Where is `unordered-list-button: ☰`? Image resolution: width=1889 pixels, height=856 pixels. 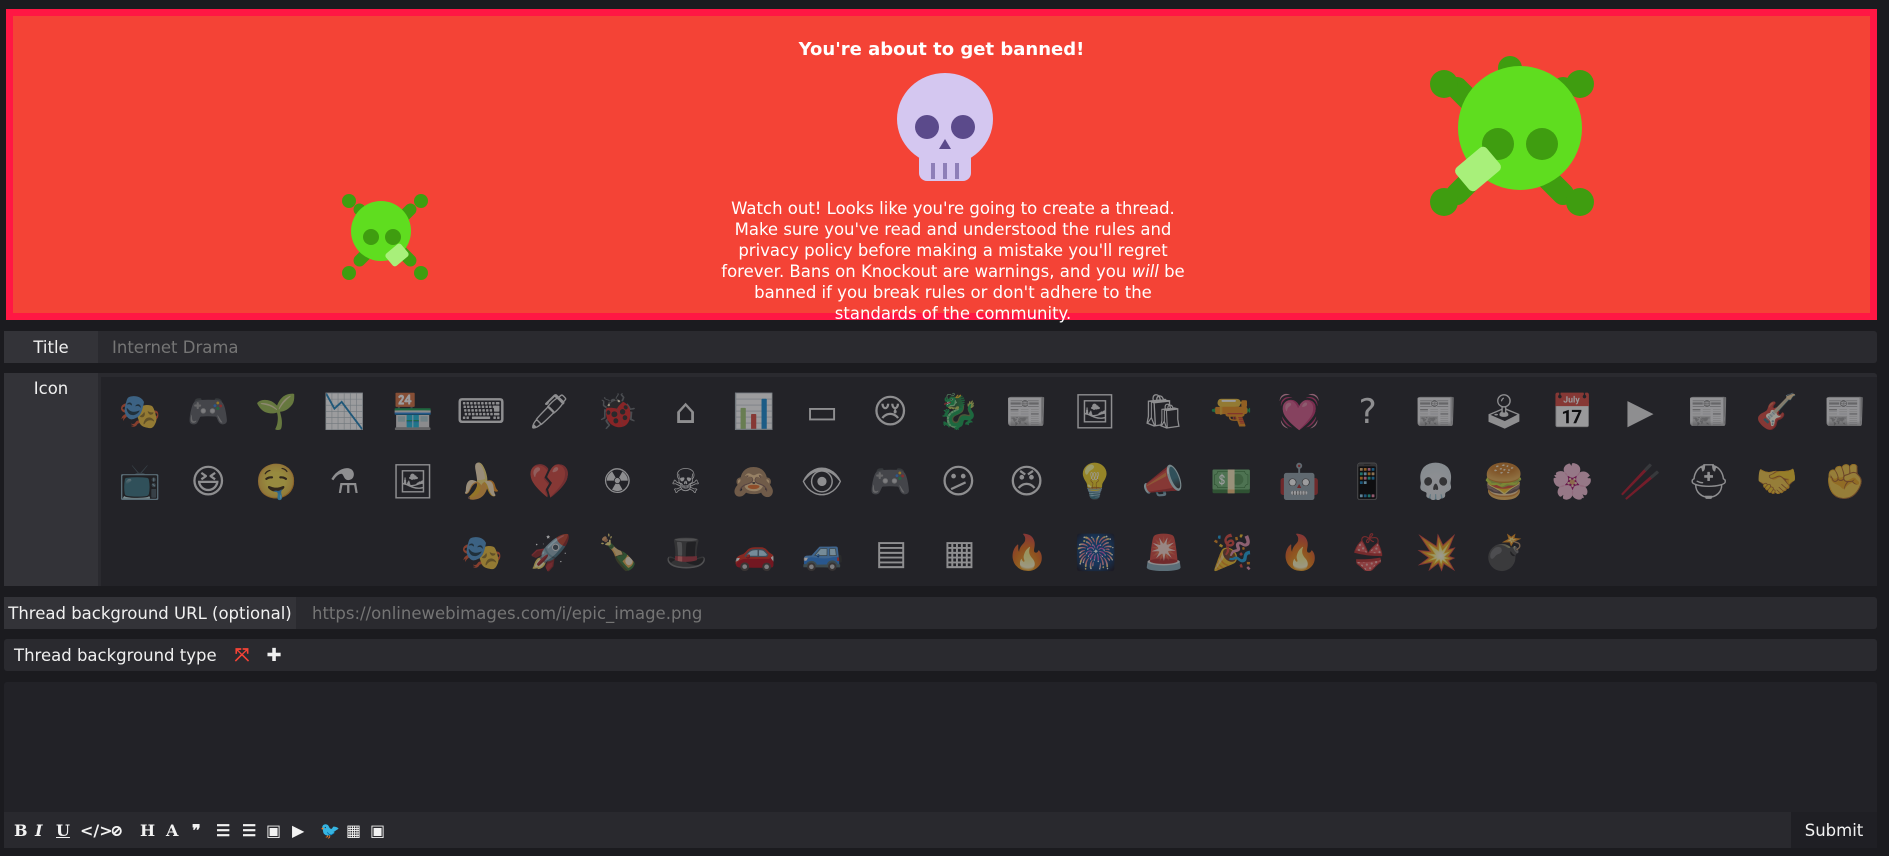 unordered-list-button: ☰ is located at coordinates (249, 830).